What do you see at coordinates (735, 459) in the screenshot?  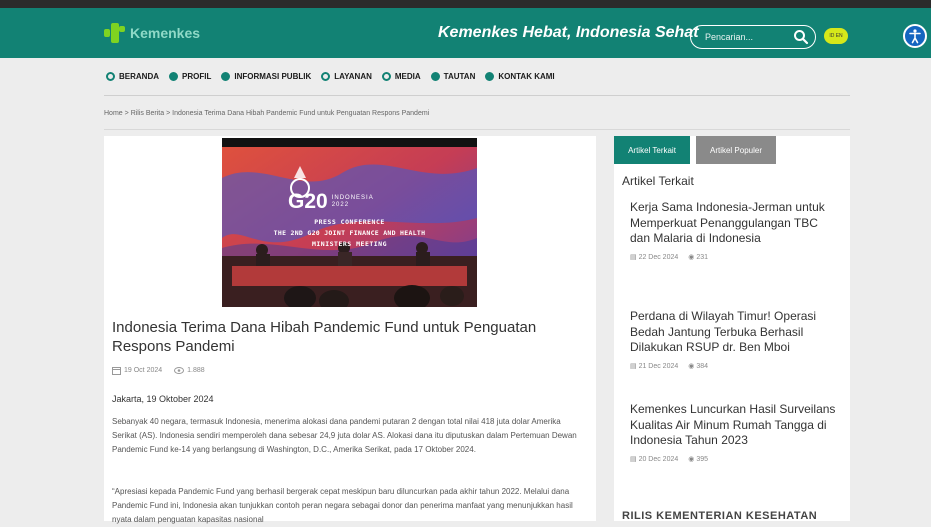 I see `related-article-meta: ▤ 20 Dec 2024 ◉ 395` at bounding box center [735, 459].